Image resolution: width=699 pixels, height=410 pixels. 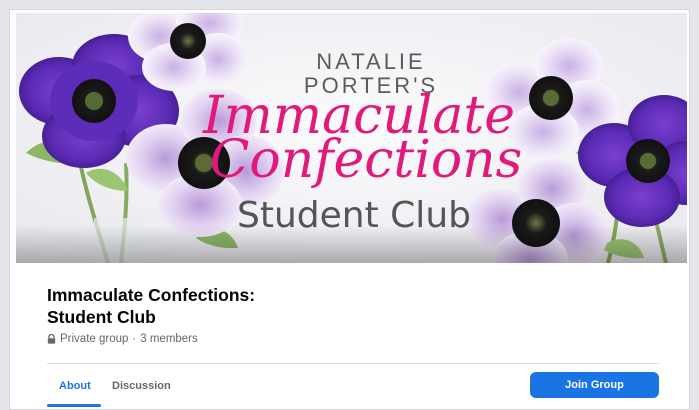 I want to click on cover-script-line2: Confections, so click(x=366, y=160).